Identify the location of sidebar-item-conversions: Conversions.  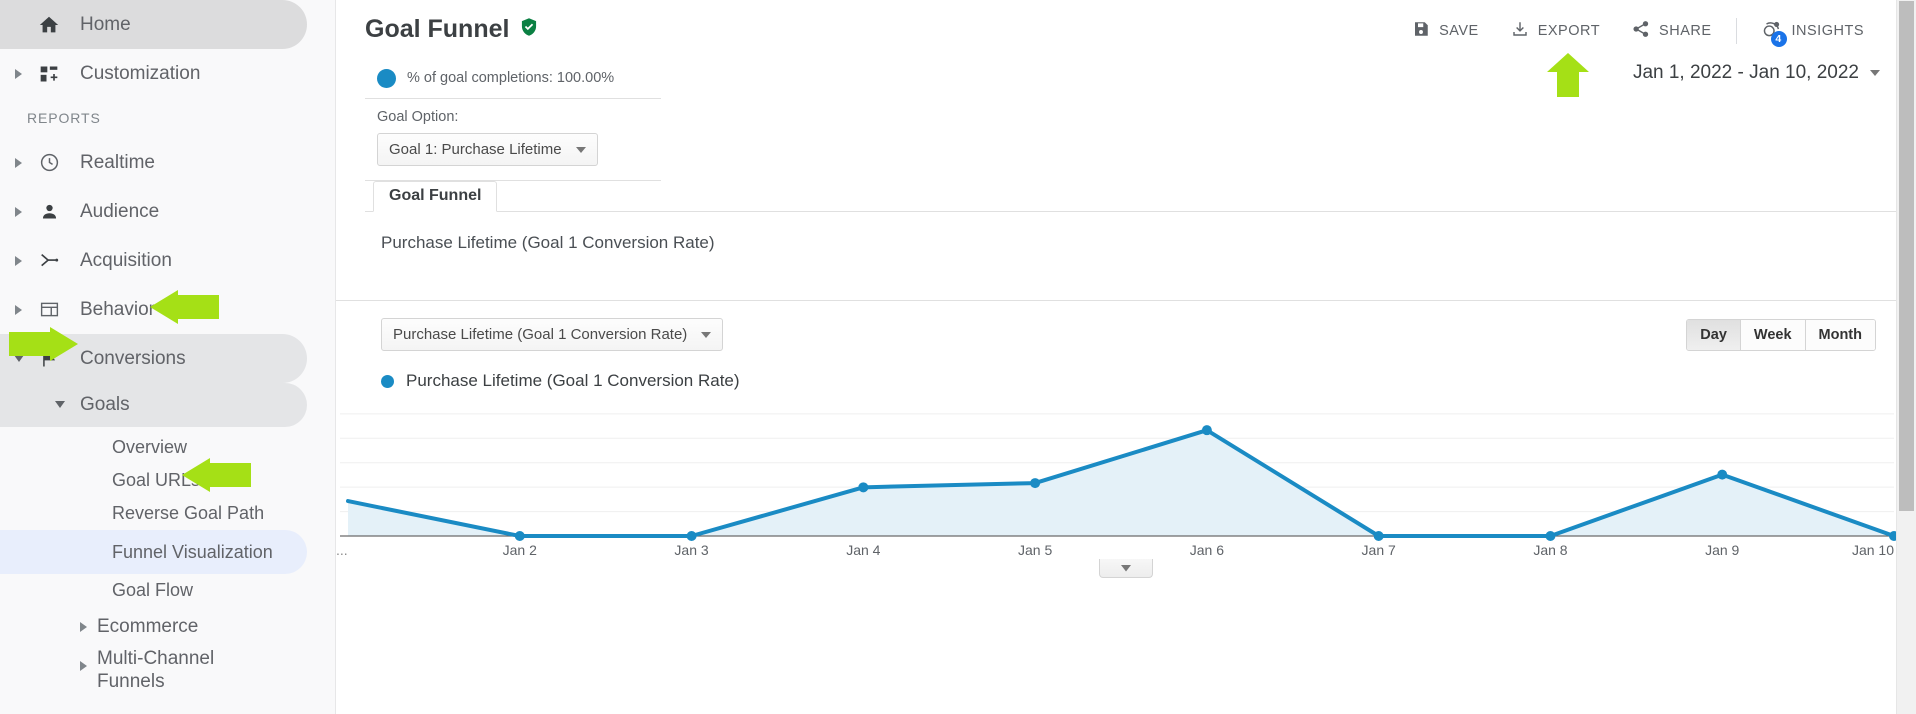
(153, 358).